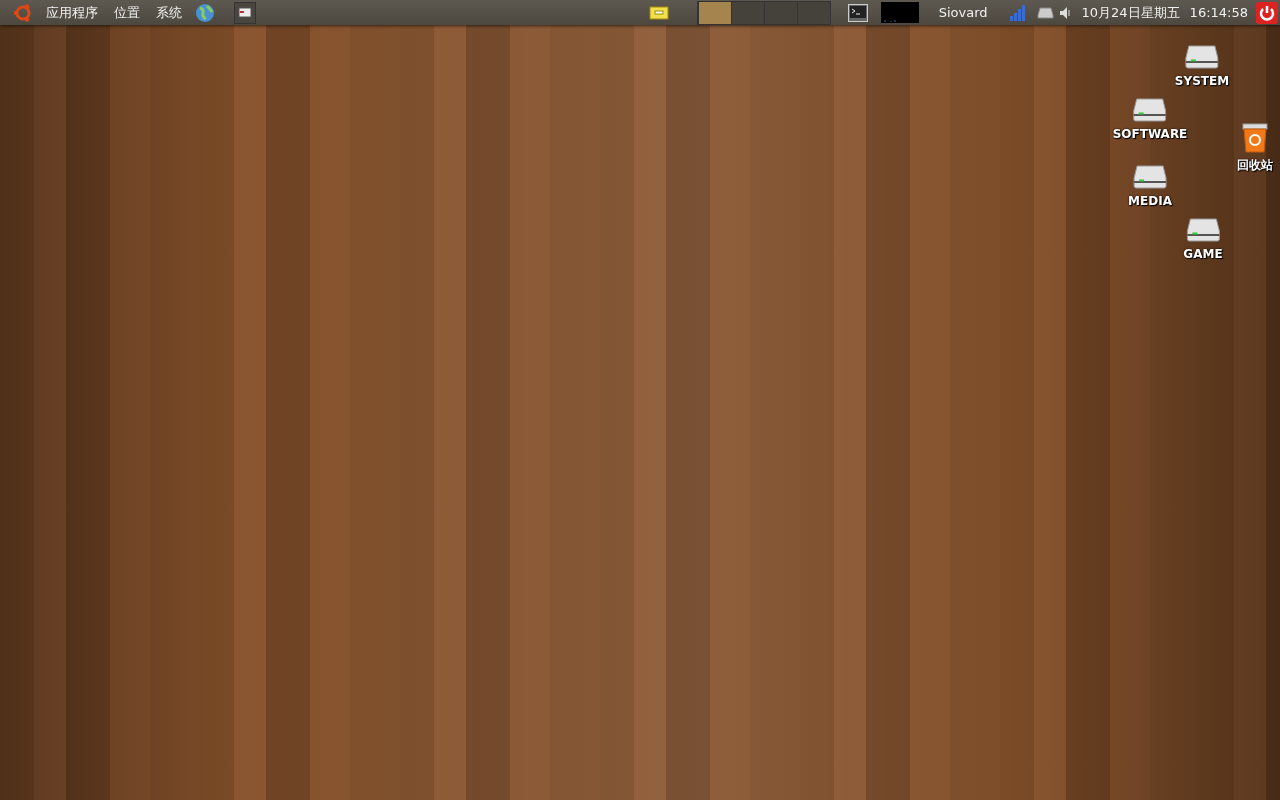 This screenshot has width=1280, height=800. I want to click on globe-icon, so click(205, 12).